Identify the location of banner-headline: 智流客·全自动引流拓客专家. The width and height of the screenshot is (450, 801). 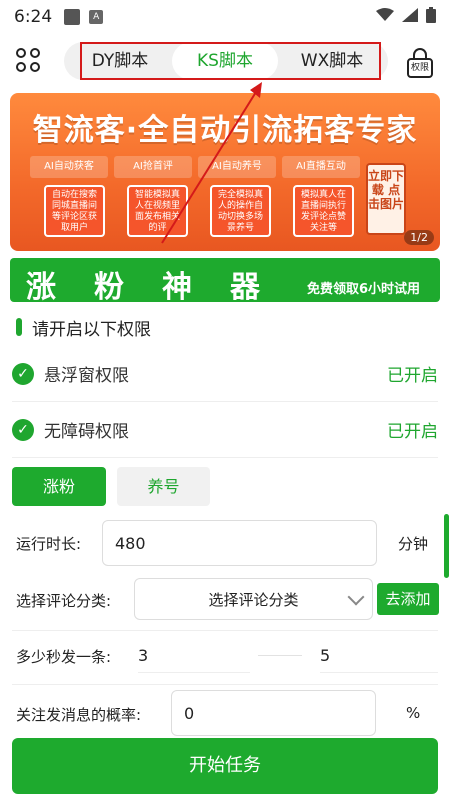
(225, 130).